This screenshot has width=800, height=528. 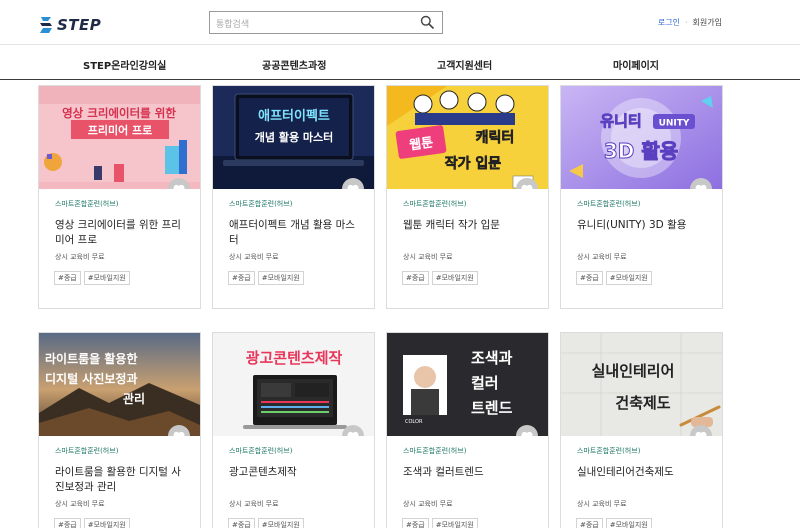 I want to click on thumb-line2: 건축제도, so click(x=642, y=403).